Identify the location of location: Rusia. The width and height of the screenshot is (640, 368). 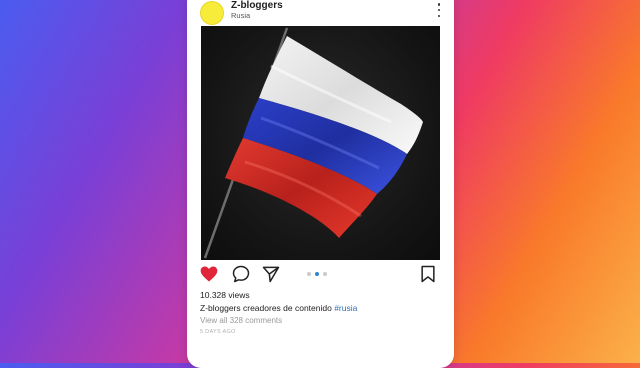
(240, 15).